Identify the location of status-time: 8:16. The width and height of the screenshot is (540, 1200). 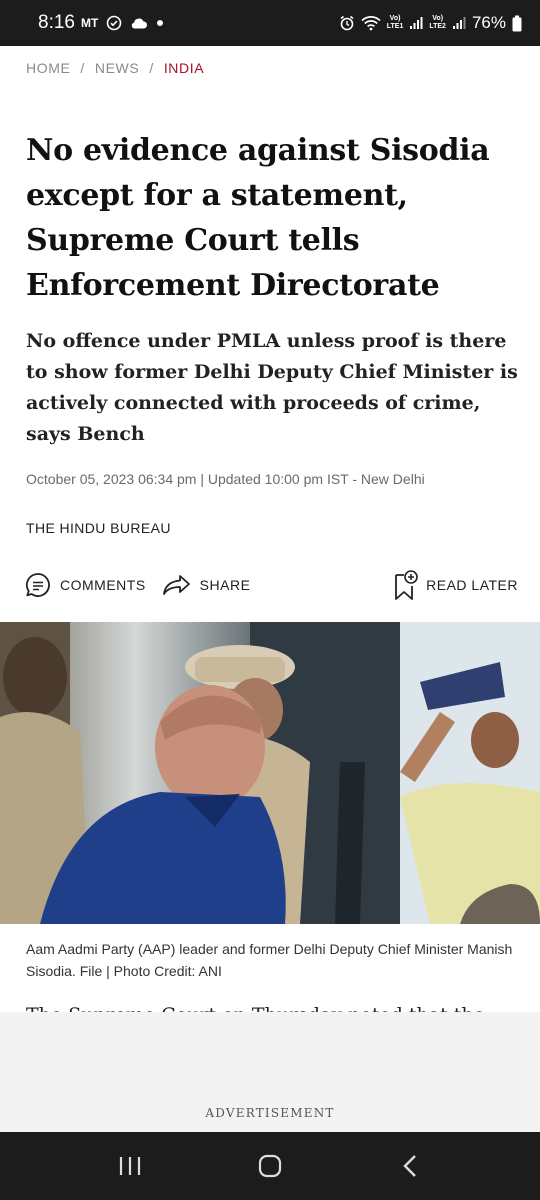
(56, 22).